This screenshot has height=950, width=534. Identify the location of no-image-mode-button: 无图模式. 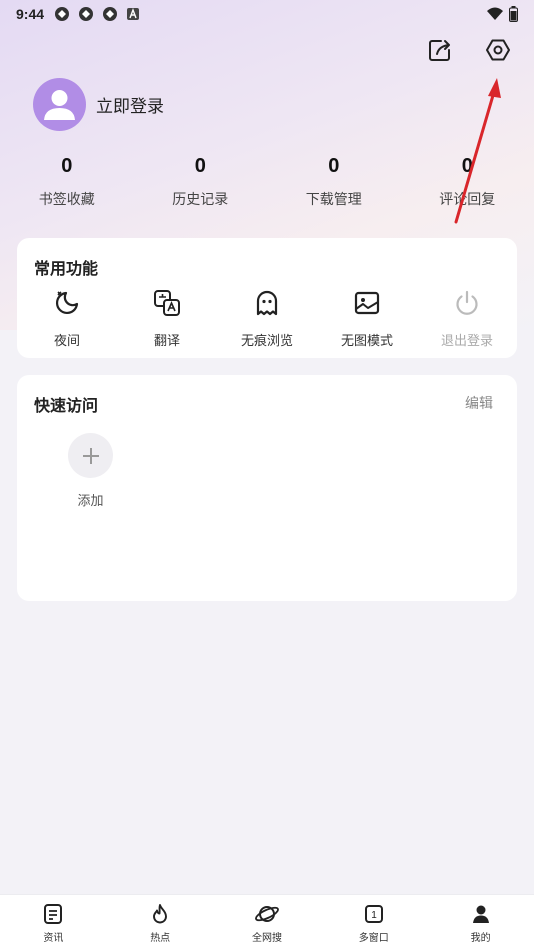
(367, 318).